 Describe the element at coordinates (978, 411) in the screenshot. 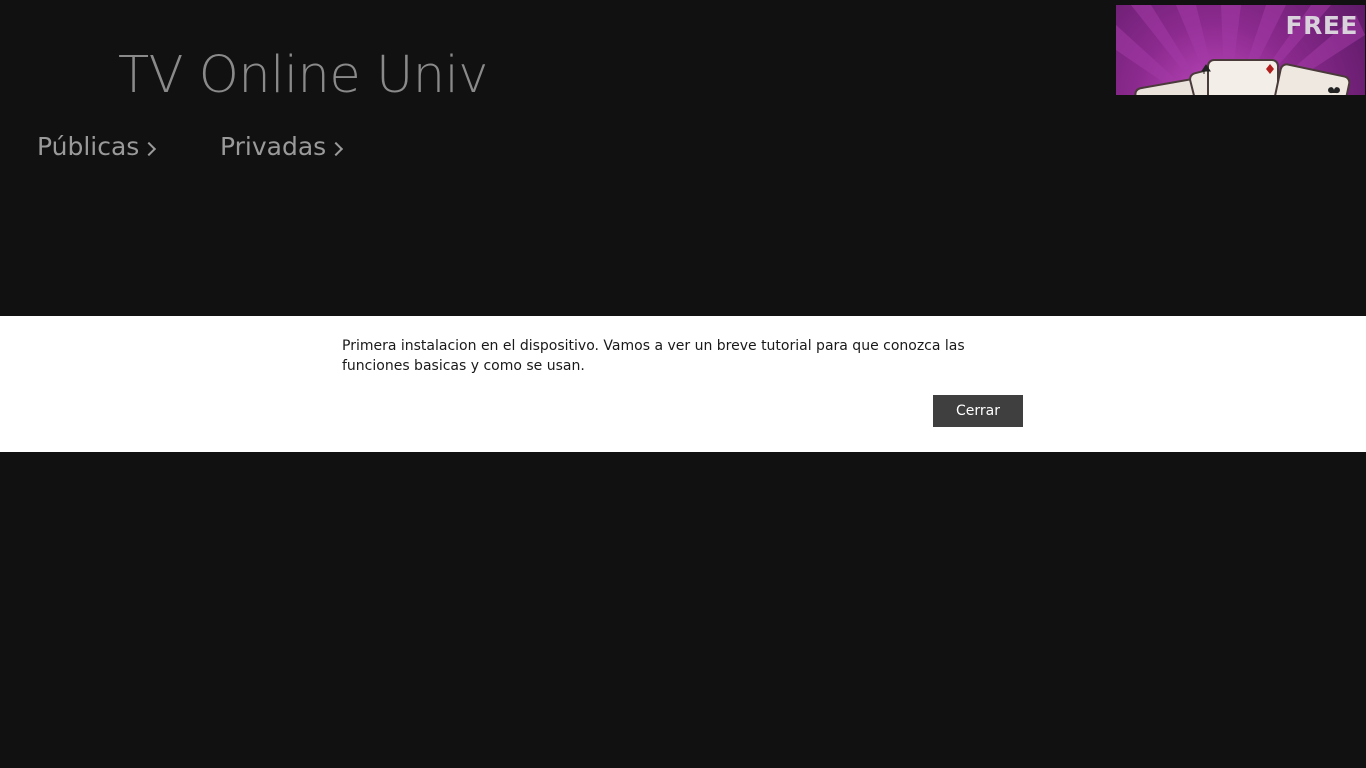

I see `close-button: Cerrar` at that location.